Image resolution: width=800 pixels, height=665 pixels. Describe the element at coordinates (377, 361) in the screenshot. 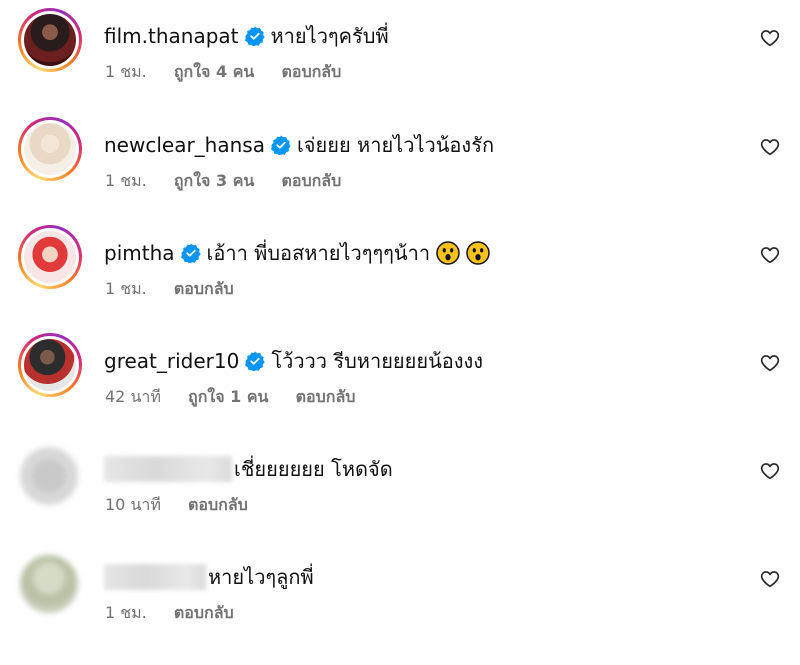

I see `comment-text: โว้ววว รีบหายยยยน้องงง` at that location.